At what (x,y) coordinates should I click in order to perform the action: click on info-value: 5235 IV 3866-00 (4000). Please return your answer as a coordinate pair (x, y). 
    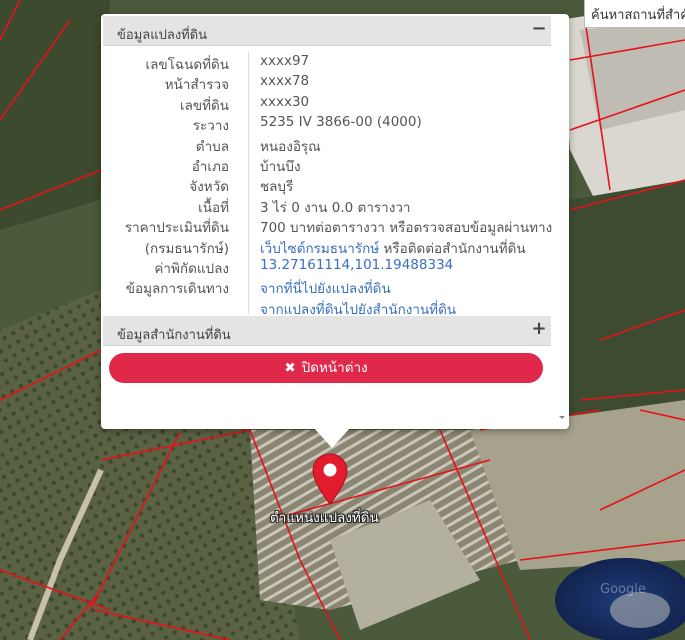
    Looking at the image, I should click on (341, 122).